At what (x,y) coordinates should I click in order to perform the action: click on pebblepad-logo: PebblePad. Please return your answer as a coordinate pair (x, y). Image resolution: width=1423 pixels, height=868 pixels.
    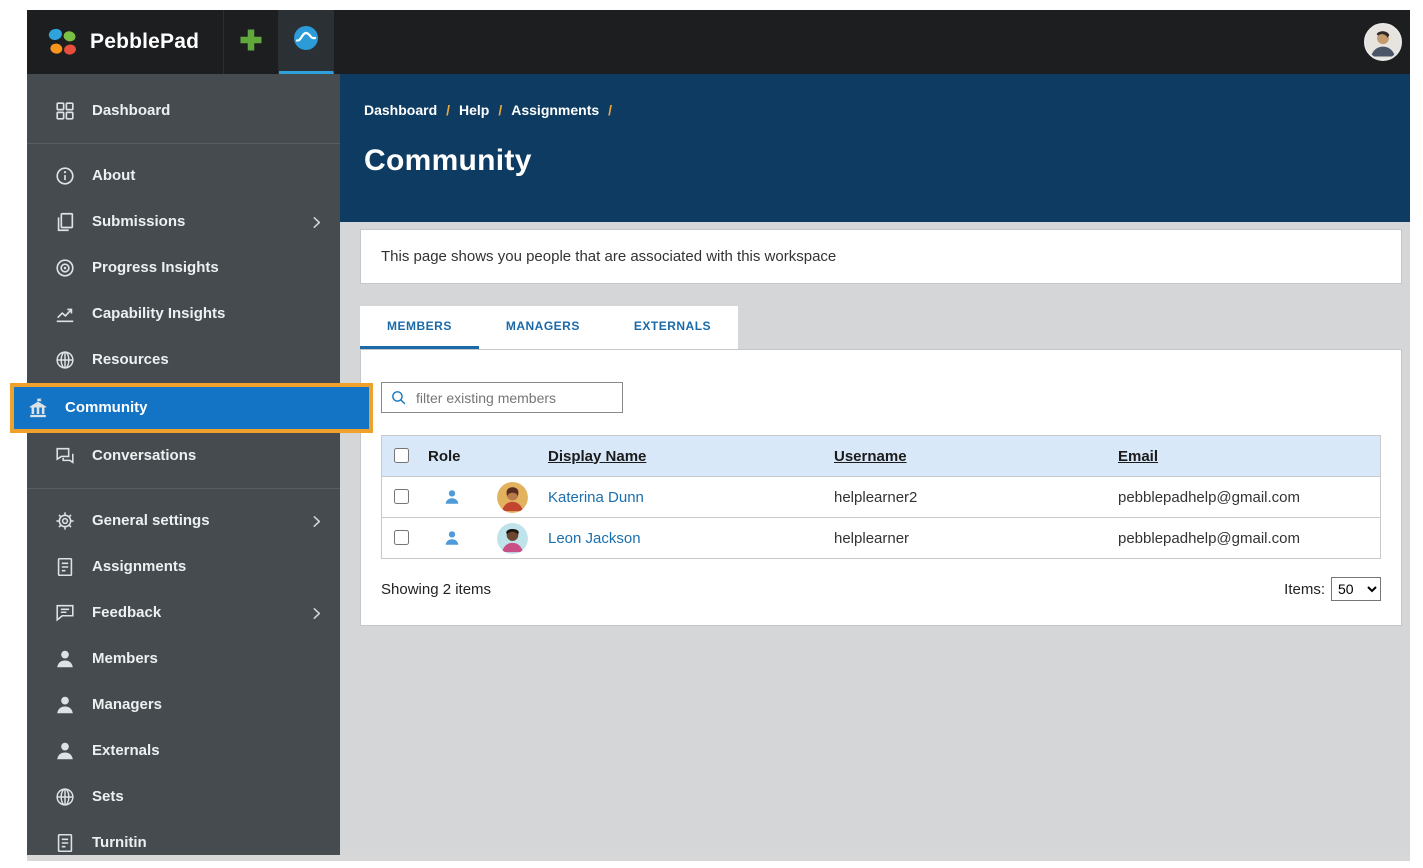
    Looking at the image, I should click on (126, 42).